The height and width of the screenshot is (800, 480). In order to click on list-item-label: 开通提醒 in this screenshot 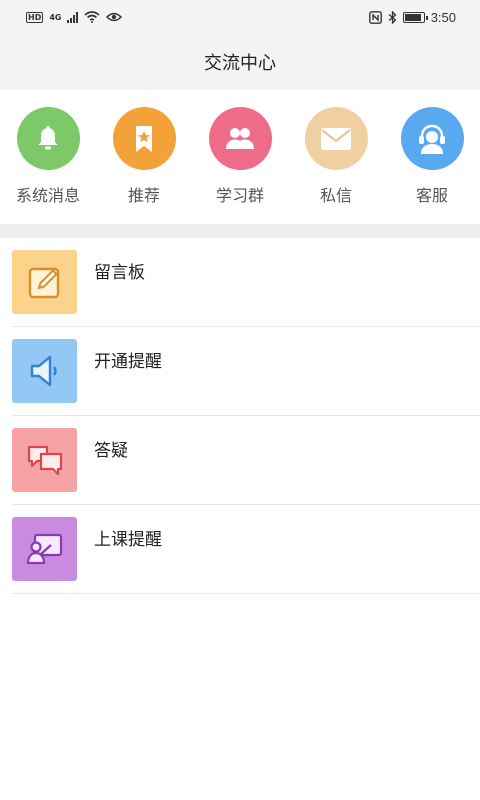, I will do `click(128, 362)`.